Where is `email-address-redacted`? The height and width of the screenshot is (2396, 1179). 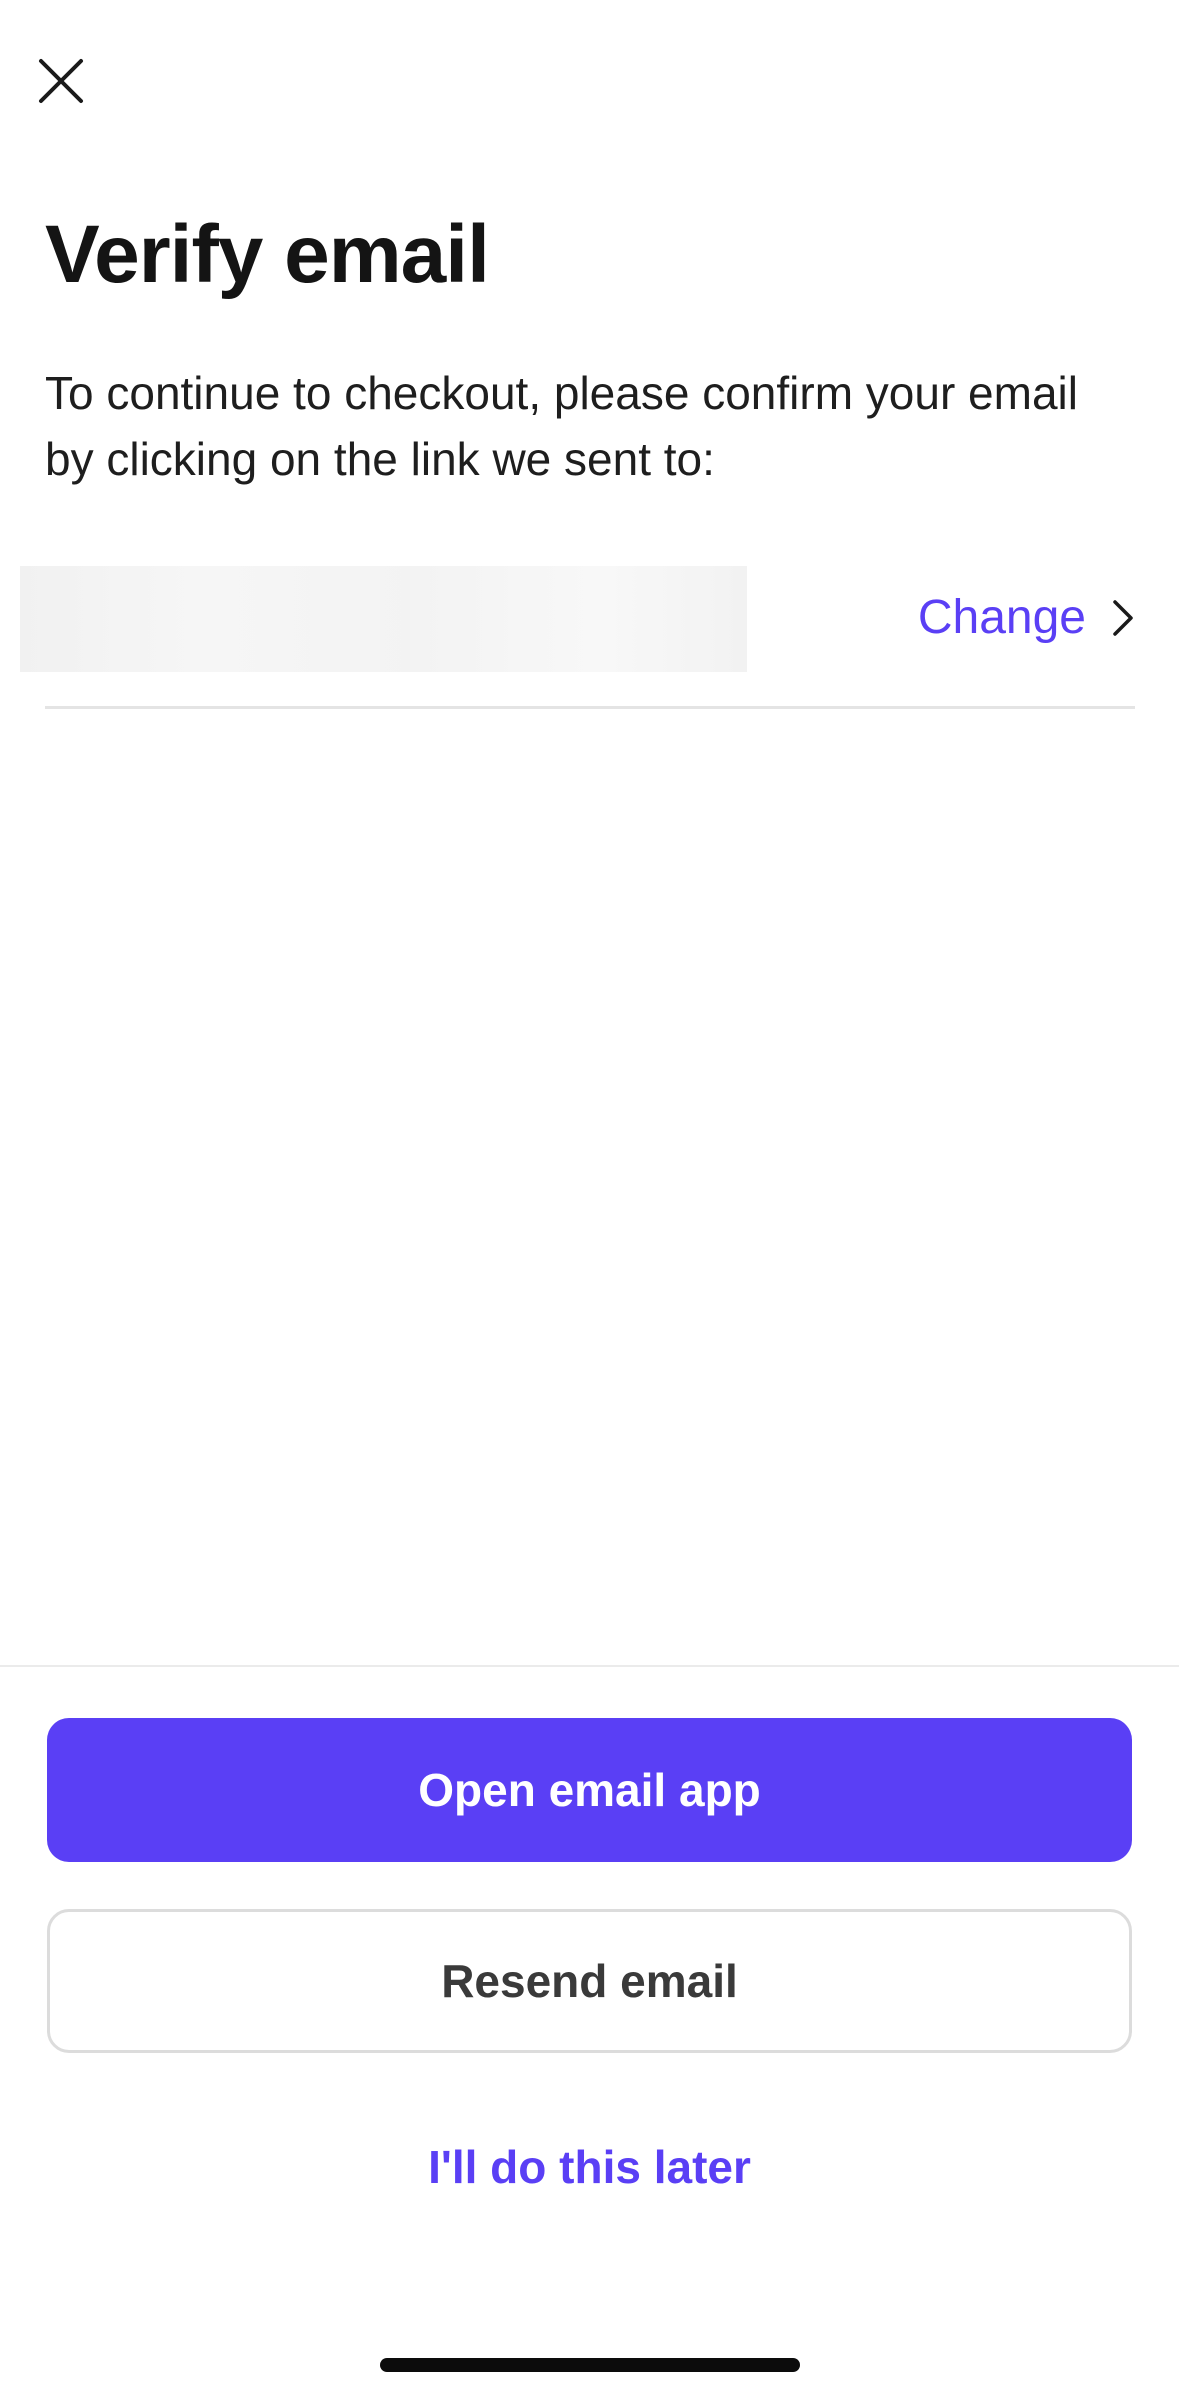 email-address-redacted is located at coordinates (383, 619).